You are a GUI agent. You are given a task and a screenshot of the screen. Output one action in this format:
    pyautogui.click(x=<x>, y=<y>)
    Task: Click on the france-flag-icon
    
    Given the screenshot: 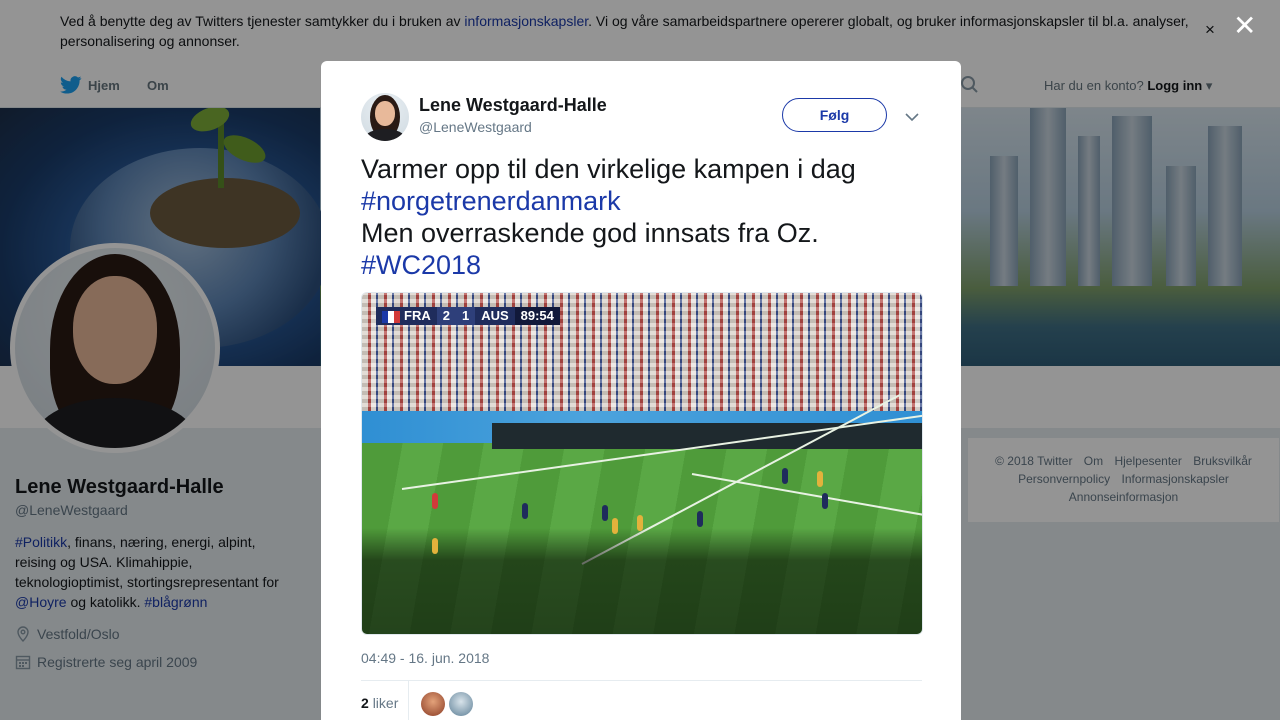 What is the action you would take?
    pyautogui.click(x=391, y=317)
    